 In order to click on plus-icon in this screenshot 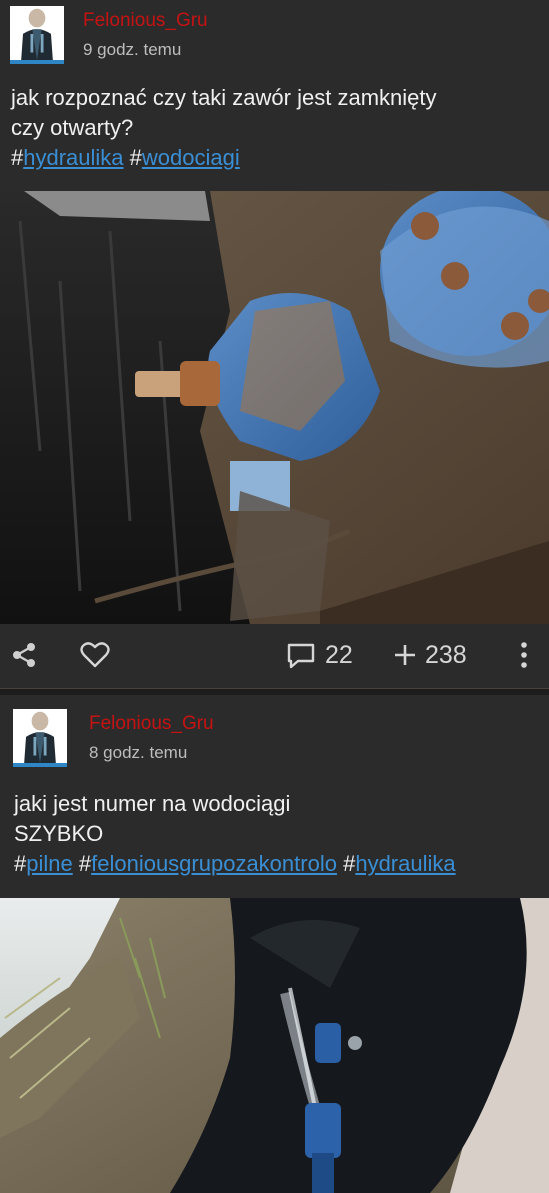, I will do `click(405, 655)`.